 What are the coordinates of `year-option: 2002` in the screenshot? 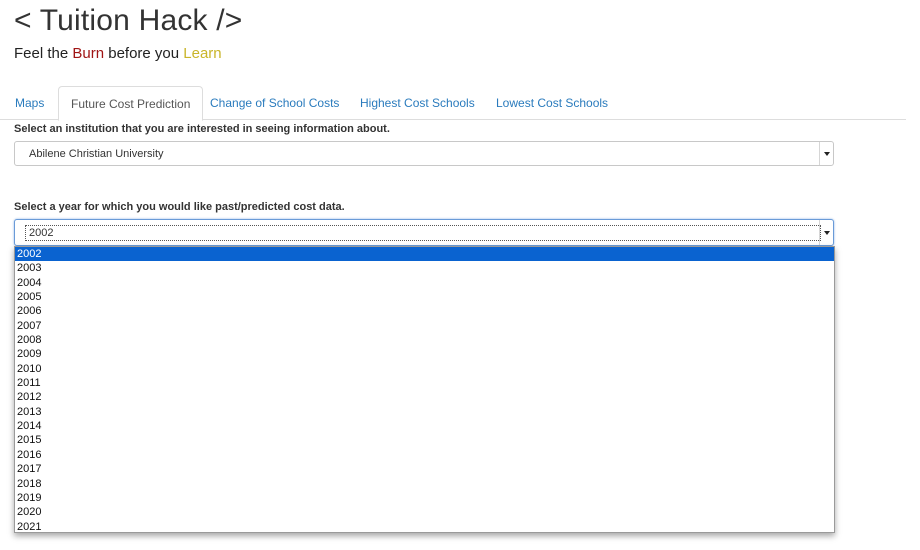 It's located at (424, 254).